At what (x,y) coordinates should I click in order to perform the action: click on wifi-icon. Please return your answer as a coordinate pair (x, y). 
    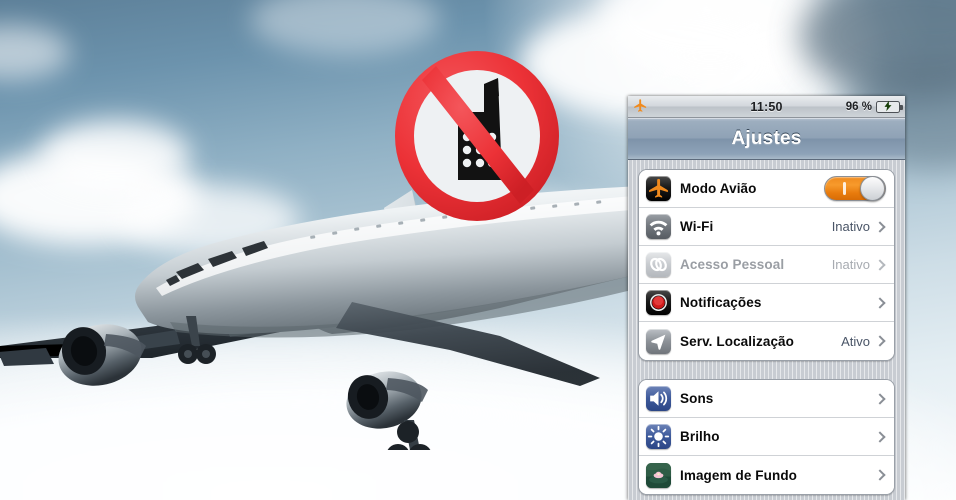
    Looking at the image, I should click on (658, 226).